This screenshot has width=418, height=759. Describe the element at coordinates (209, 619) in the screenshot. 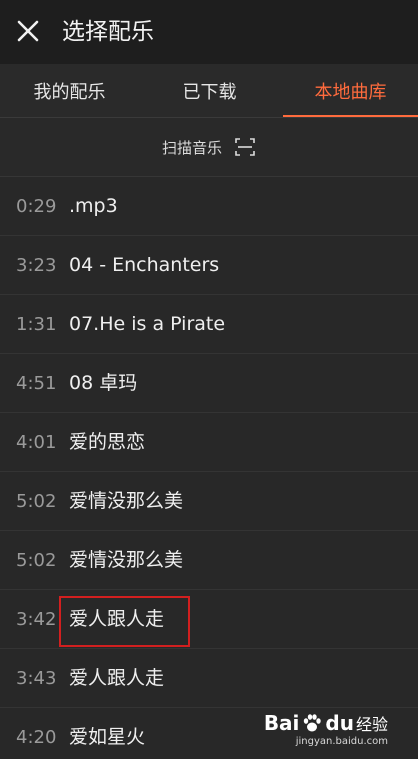

I see `song-row: 3:42 爱人跟人走` at that location.